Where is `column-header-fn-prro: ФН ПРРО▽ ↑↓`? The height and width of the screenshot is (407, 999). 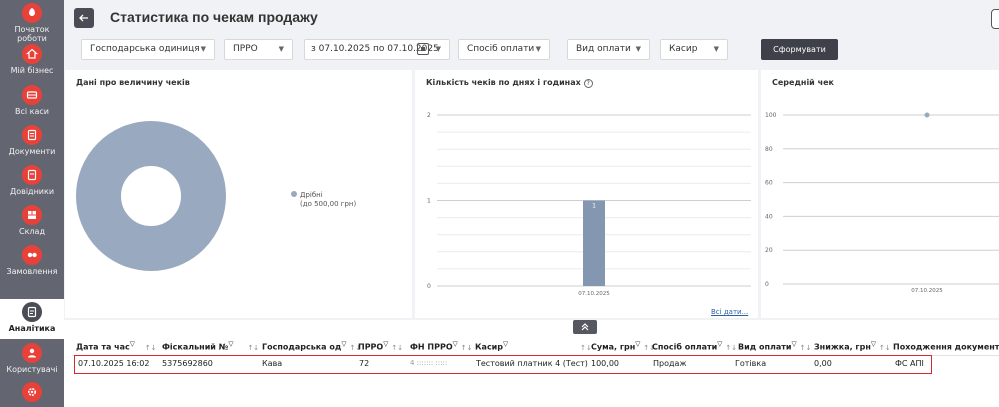 column-header-fn-prro: ФН ПРРО▽ ↑↓ is located at coordinates (441, 346).